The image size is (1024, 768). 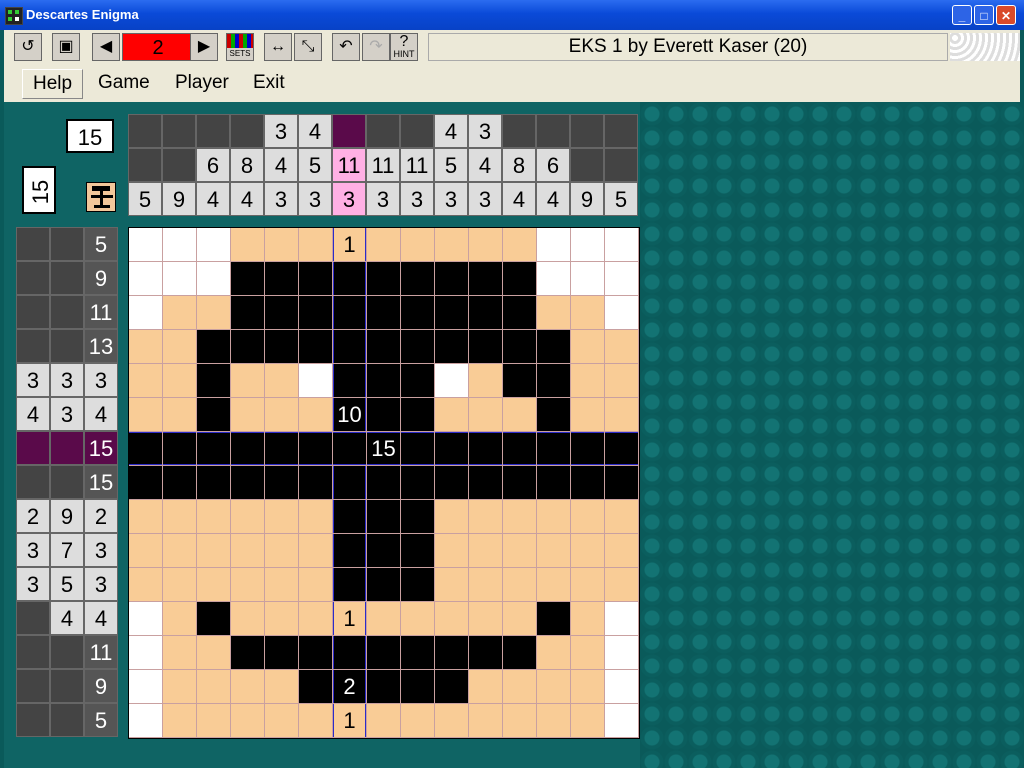 I want to click on row-clue: 15, so click(x=101, y=482).